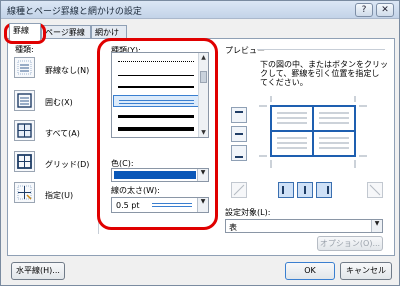 The image size is (400, 286). What do you see at coordinates (62, 133) in the screenshot?
I see `all-borders-label: すべて(A)` at bounding box center [62, 133].